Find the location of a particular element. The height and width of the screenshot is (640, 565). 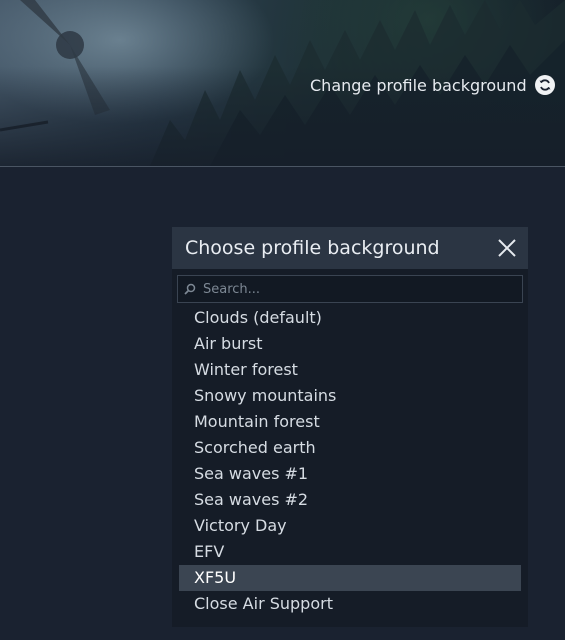

background-option: Scorched earth is located at coordinates (350, 448).